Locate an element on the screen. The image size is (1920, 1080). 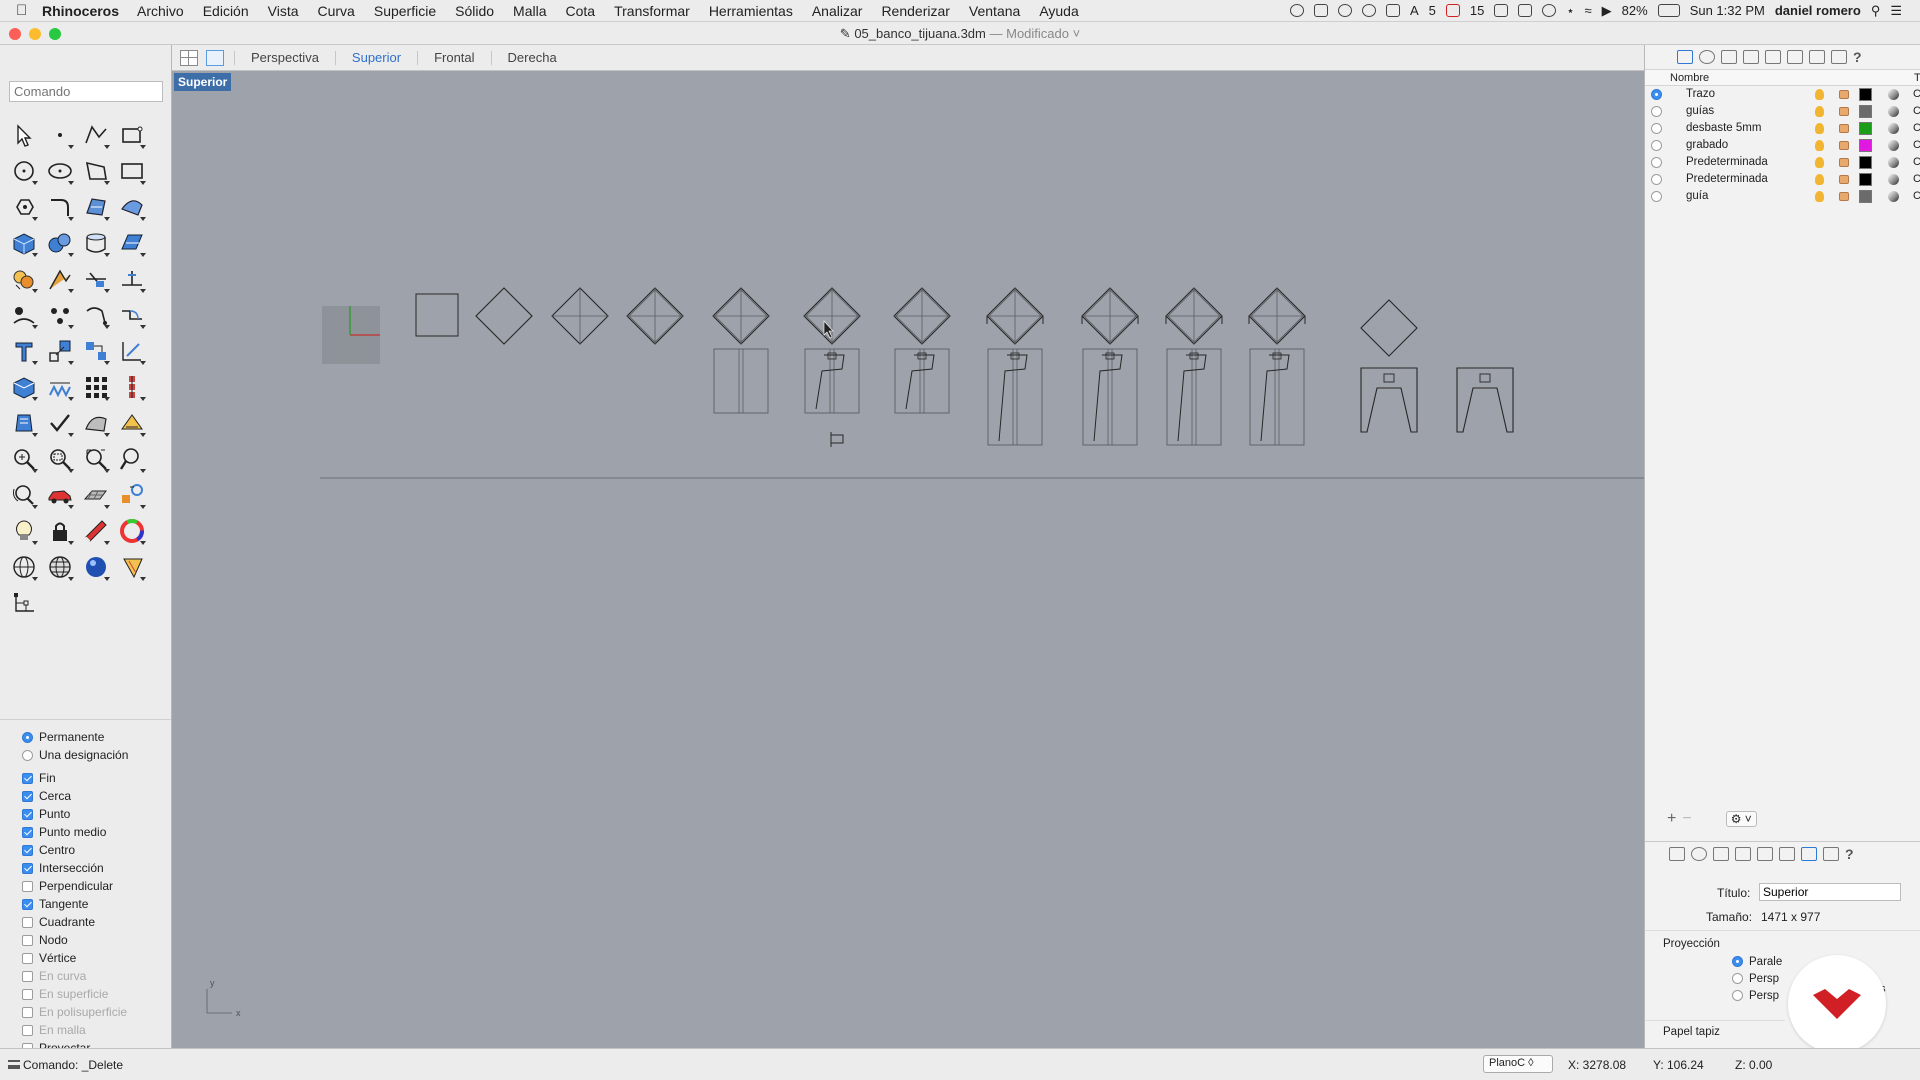
single-viewport-icon is located at coordinates (215, 57).